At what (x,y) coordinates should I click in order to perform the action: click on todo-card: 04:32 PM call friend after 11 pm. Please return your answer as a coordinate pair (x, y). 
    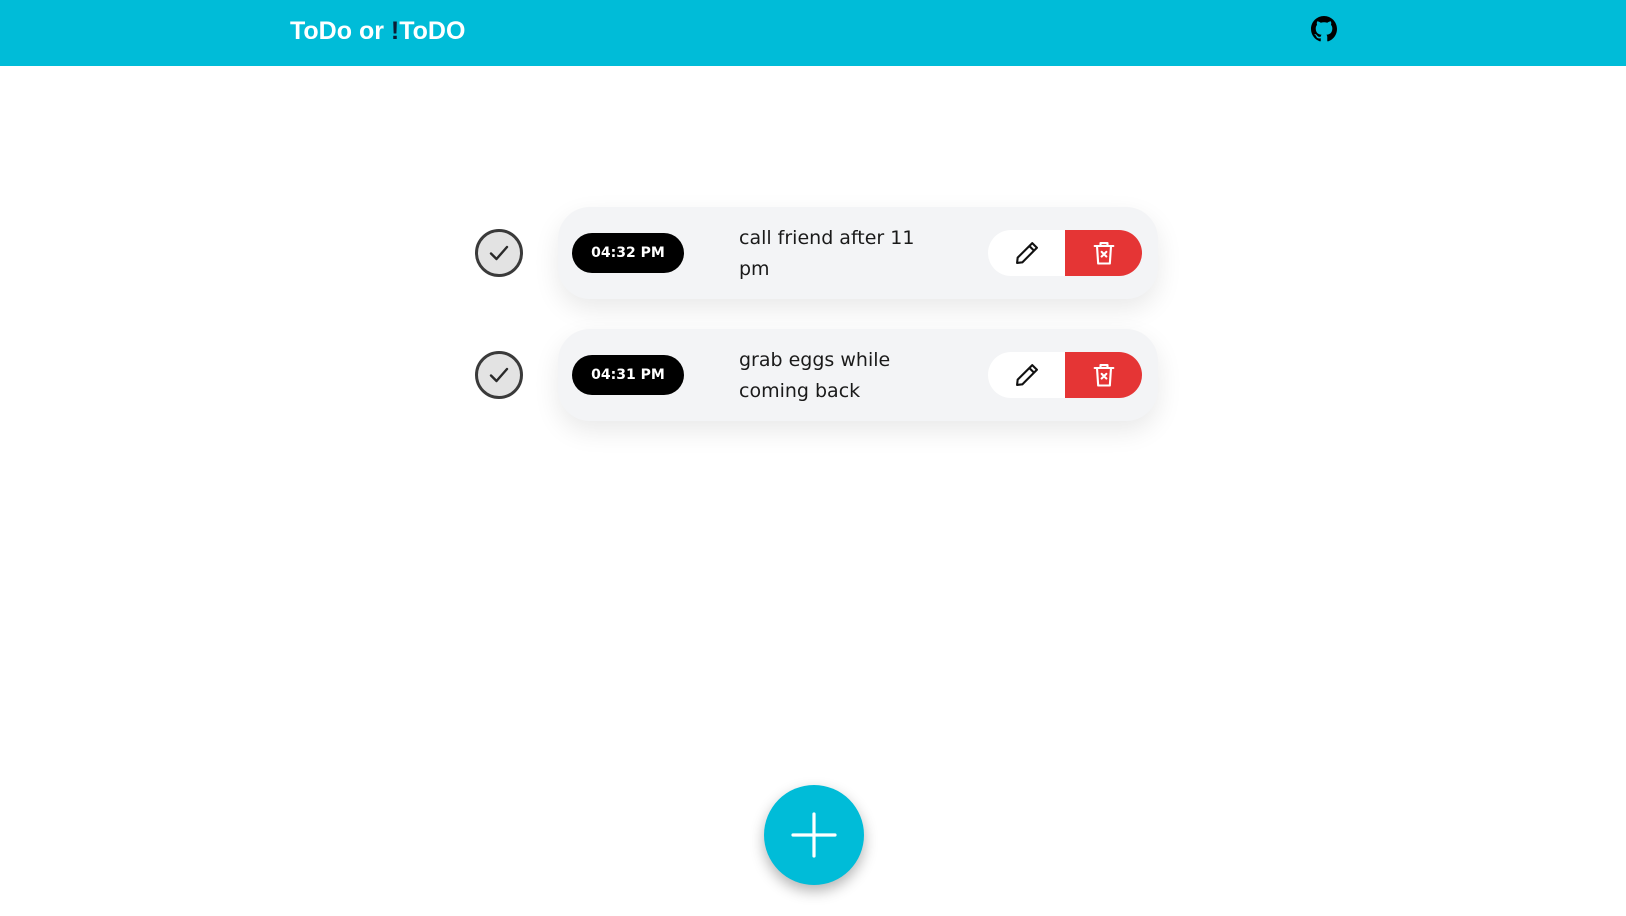
    Looking at the image, I should click on (858, 253).